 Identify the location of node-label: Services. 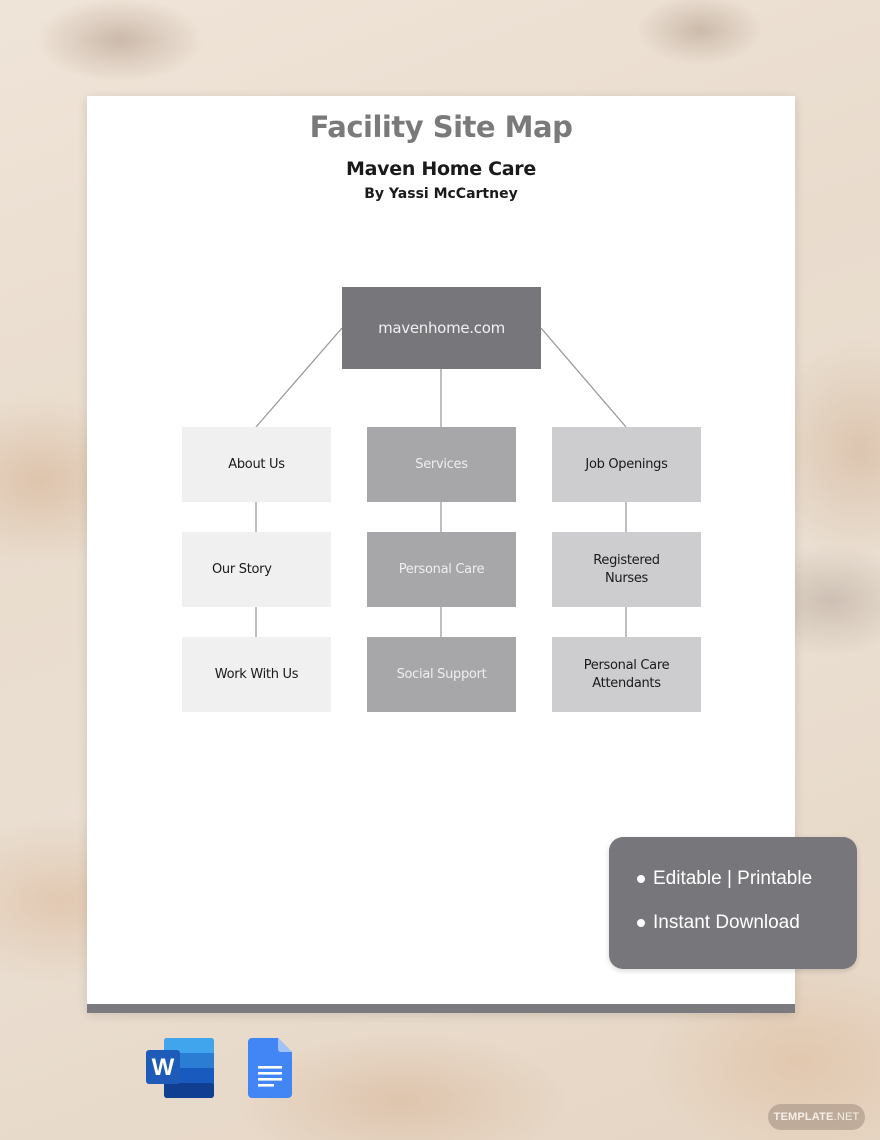
(441, 464).